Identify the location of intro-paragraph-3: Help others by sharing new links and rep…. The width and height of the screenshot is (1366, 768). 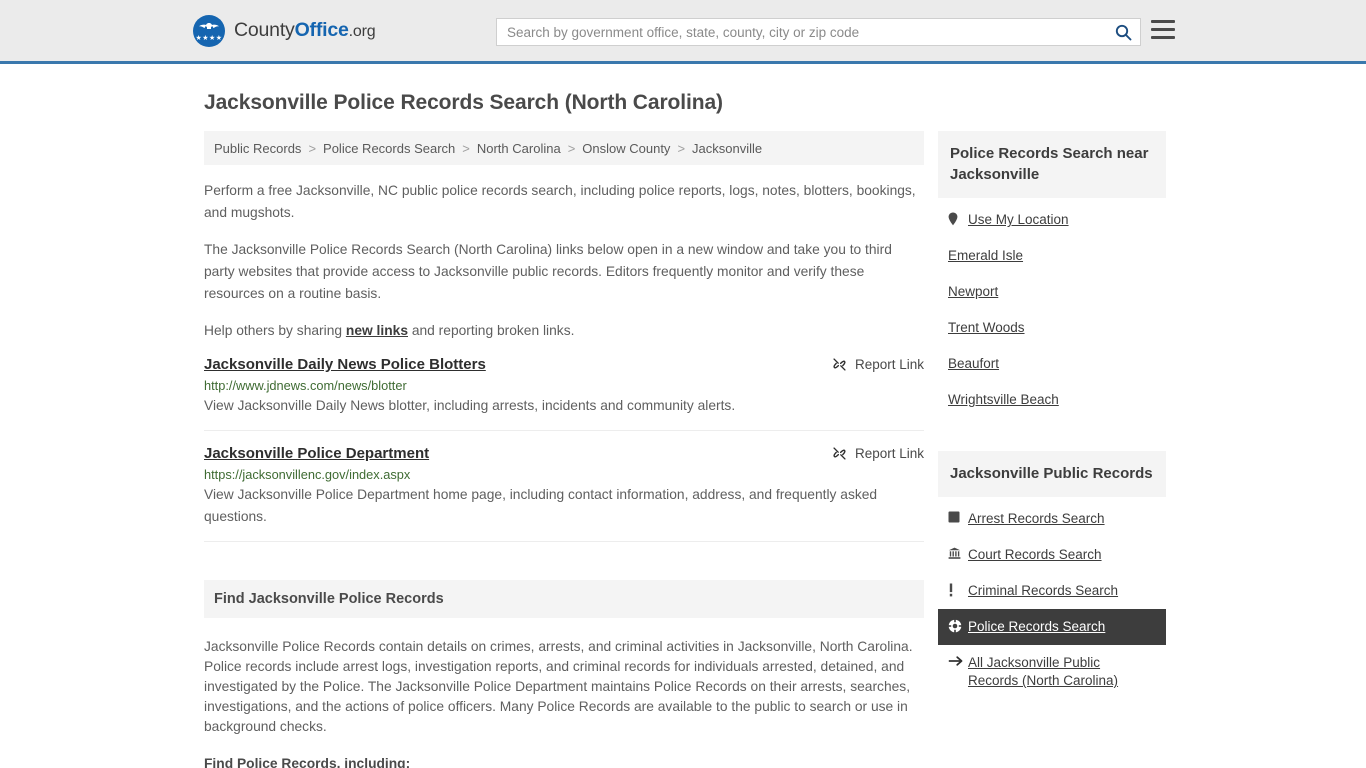
(564, 331).